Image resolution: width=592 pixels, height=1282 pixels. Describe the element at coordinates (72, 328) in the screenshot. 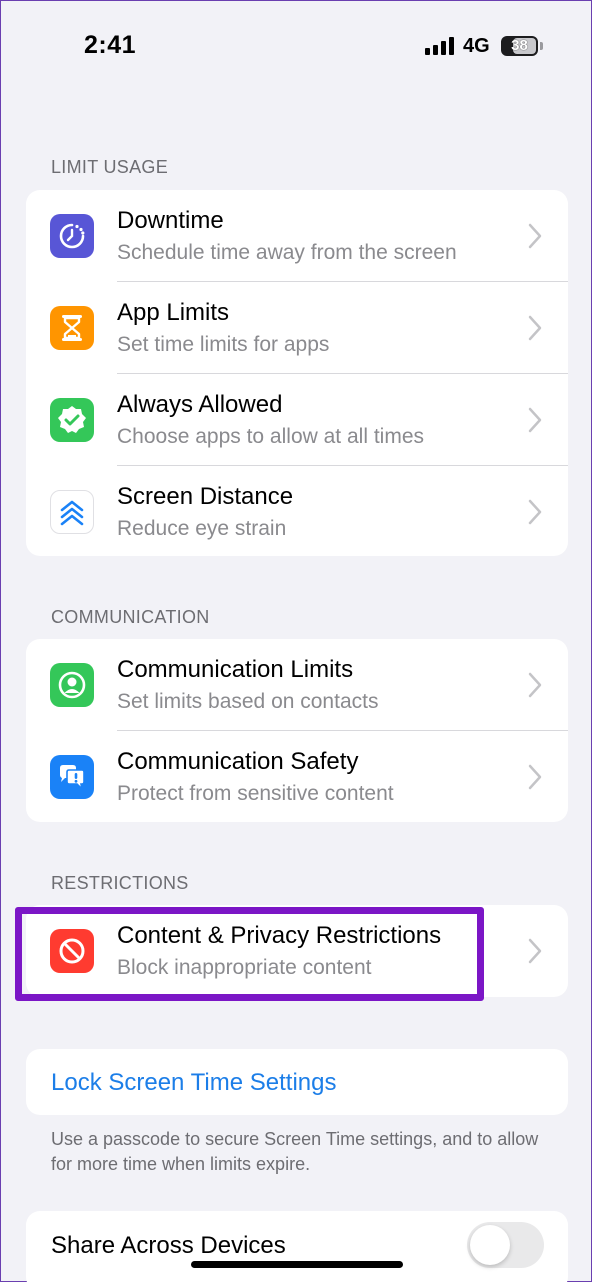

I see `hourglass-icon` at that location.